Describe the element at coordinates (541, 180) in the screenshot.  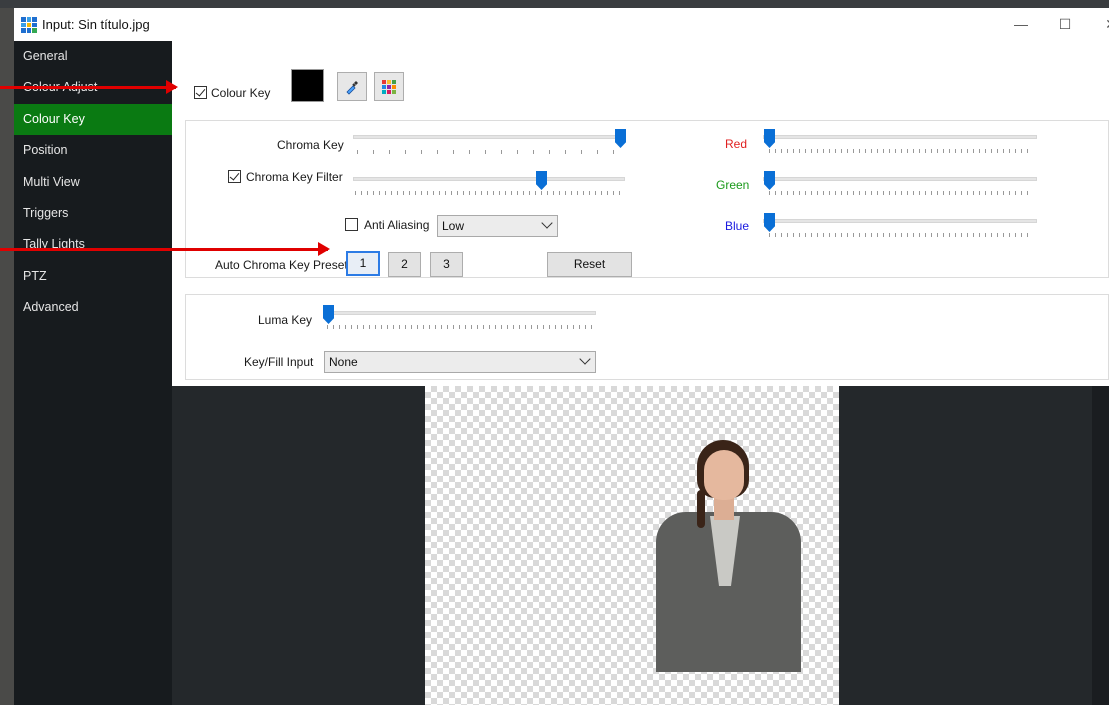
I see `chroma-key-filter-slider-thumb` at that location.